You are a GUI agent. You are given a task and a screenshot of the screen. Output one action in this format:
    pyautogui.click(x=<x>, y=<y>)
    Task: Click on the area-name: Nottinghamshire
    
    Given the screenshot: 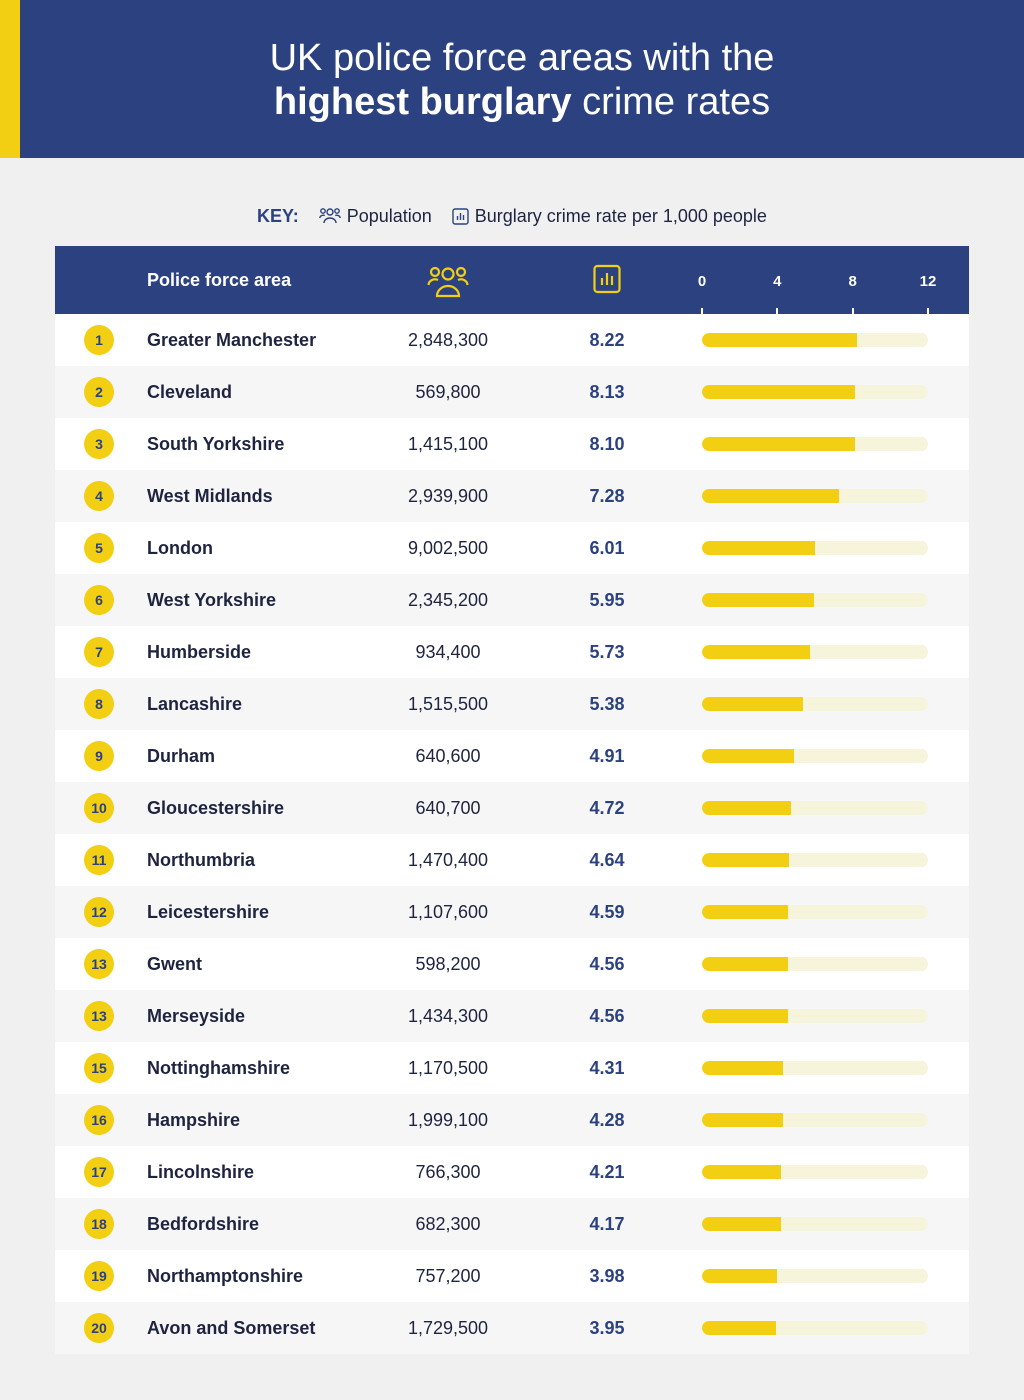 What is the action you would take?
    pyautogui.click(x=219, y=1068)
    